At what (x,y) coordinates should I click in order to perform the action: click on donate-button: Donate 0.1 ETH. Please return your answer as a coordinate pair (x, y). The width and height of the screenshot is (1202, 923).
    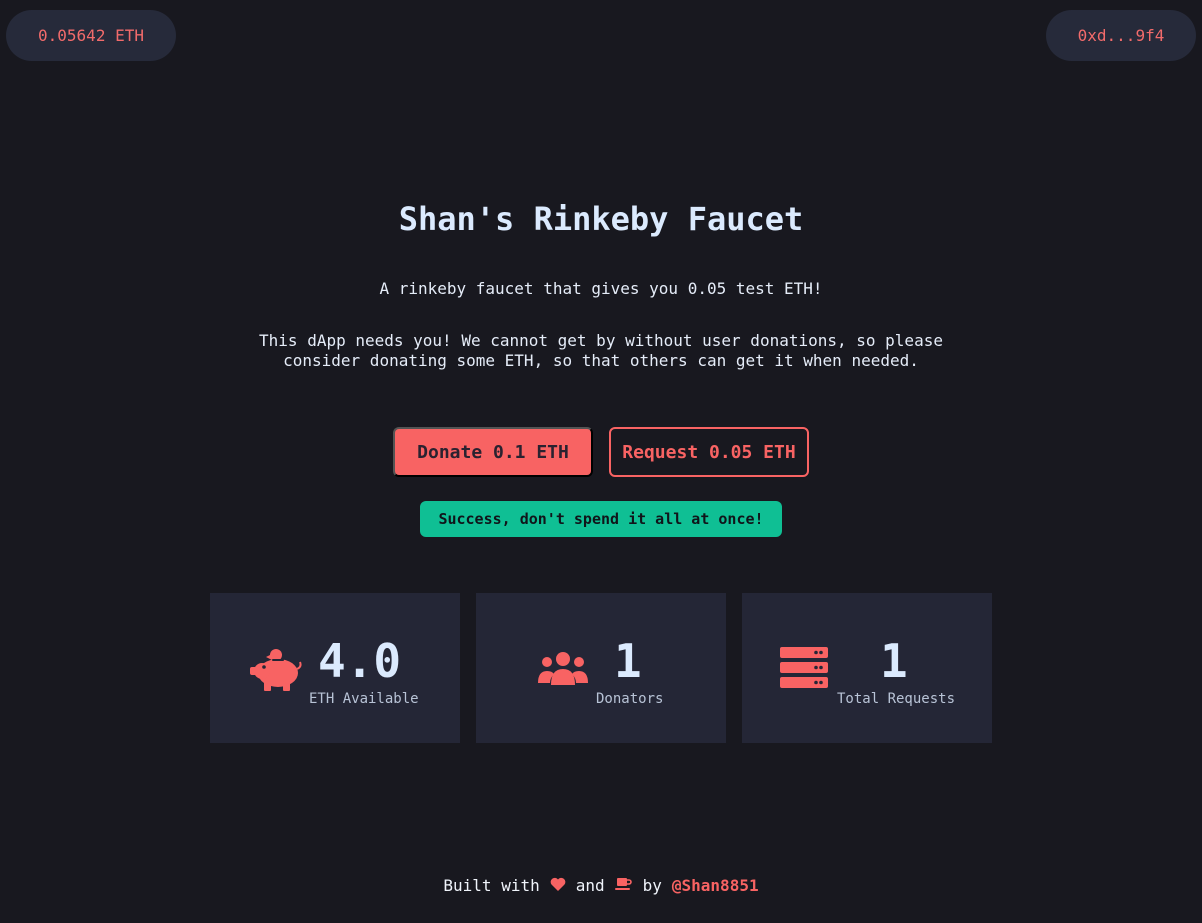
    Looking at the image, I should click on (493, 452).